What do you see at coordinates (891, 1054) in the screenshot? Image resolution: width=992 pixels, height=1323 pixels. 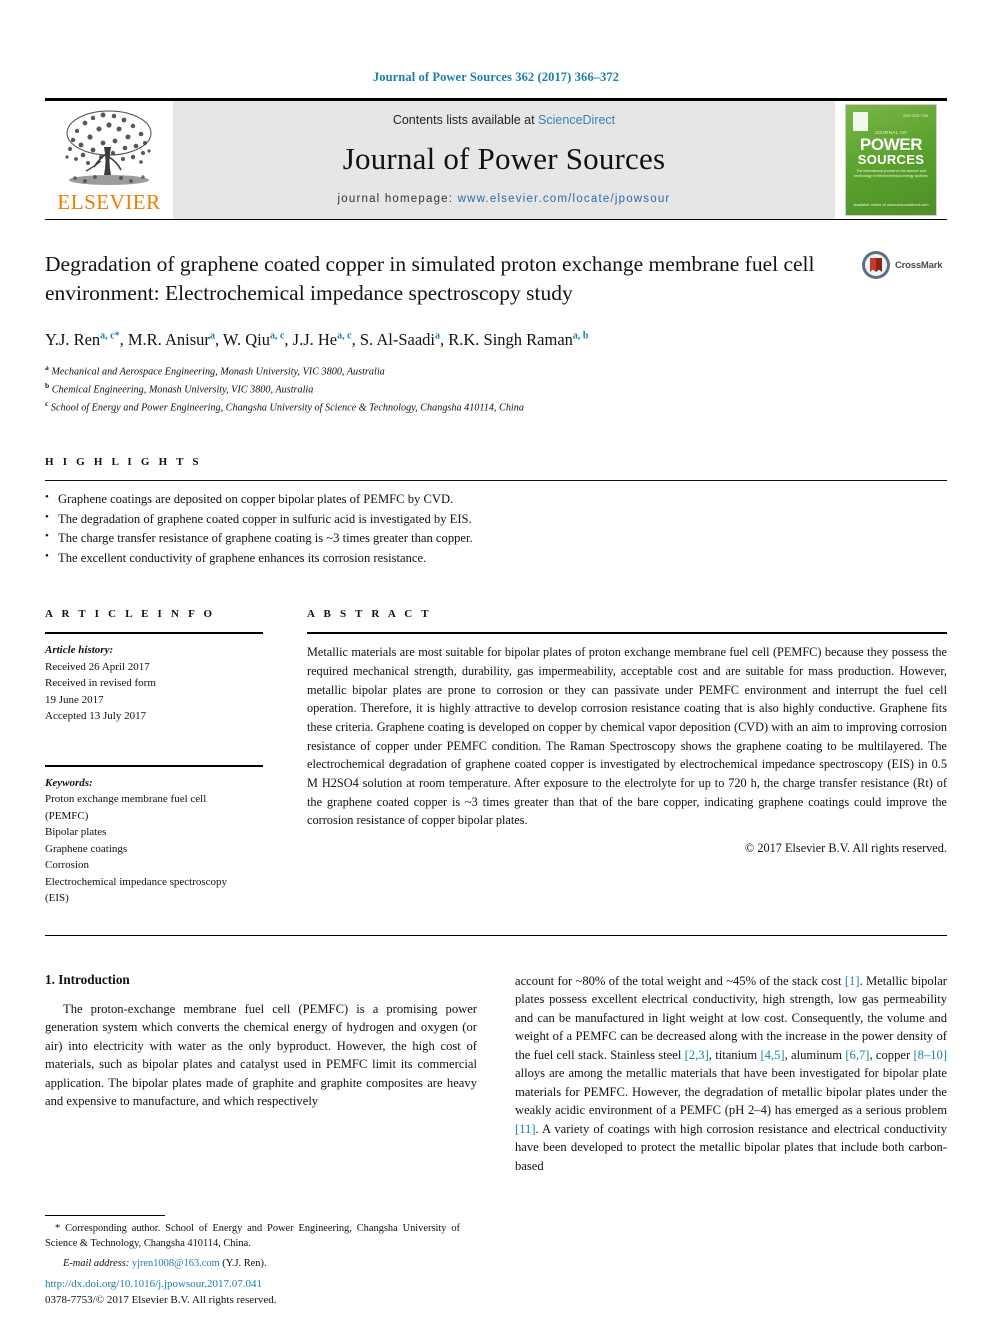 I see `paragraph-part: , copper` at bounding box center [891, 1054].